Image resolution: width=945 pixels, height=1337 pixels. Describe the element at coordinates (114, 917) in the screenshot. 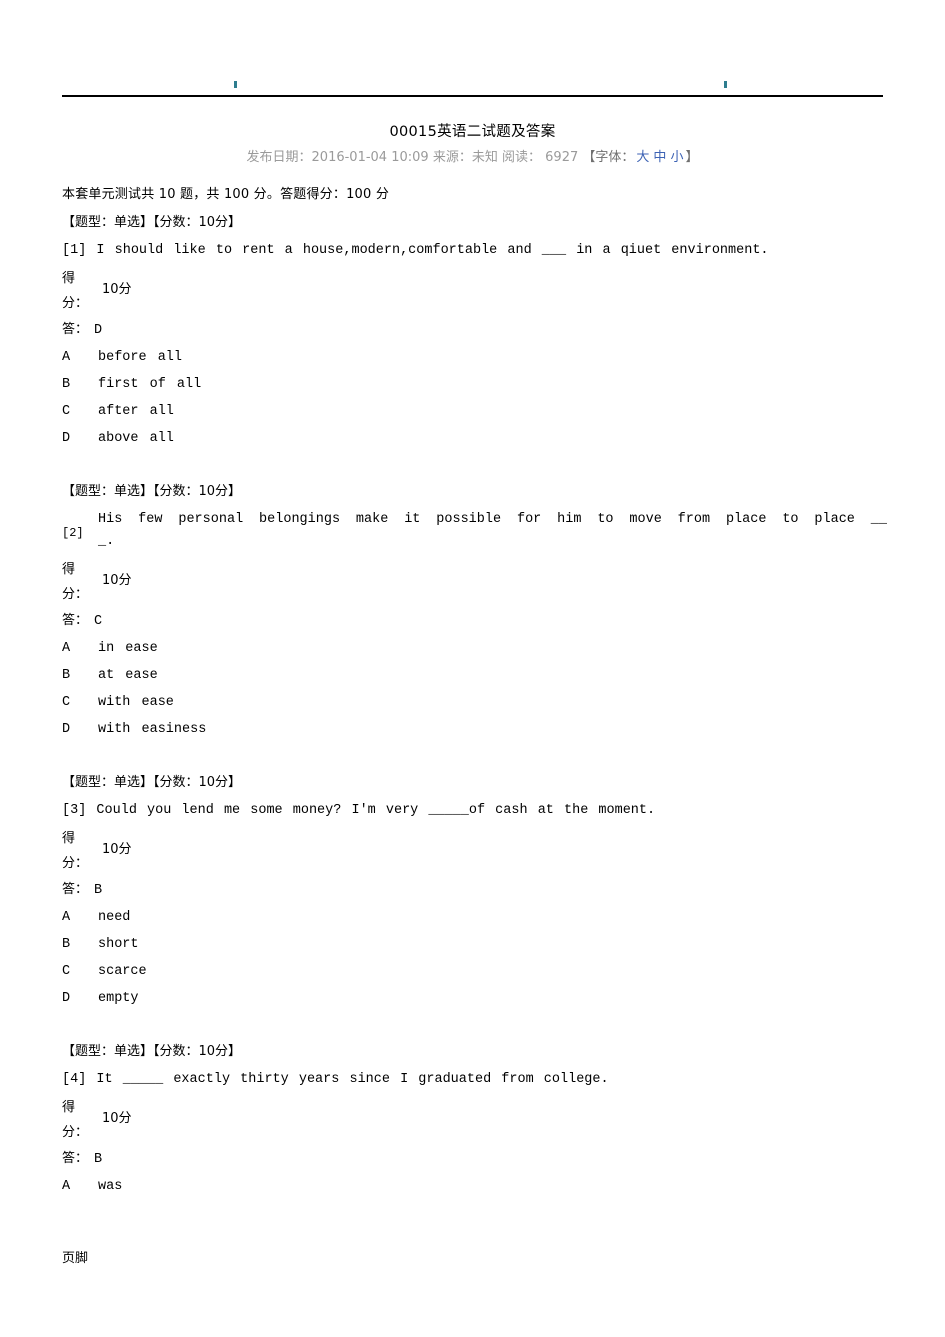

I see `option-text: need` at that location.